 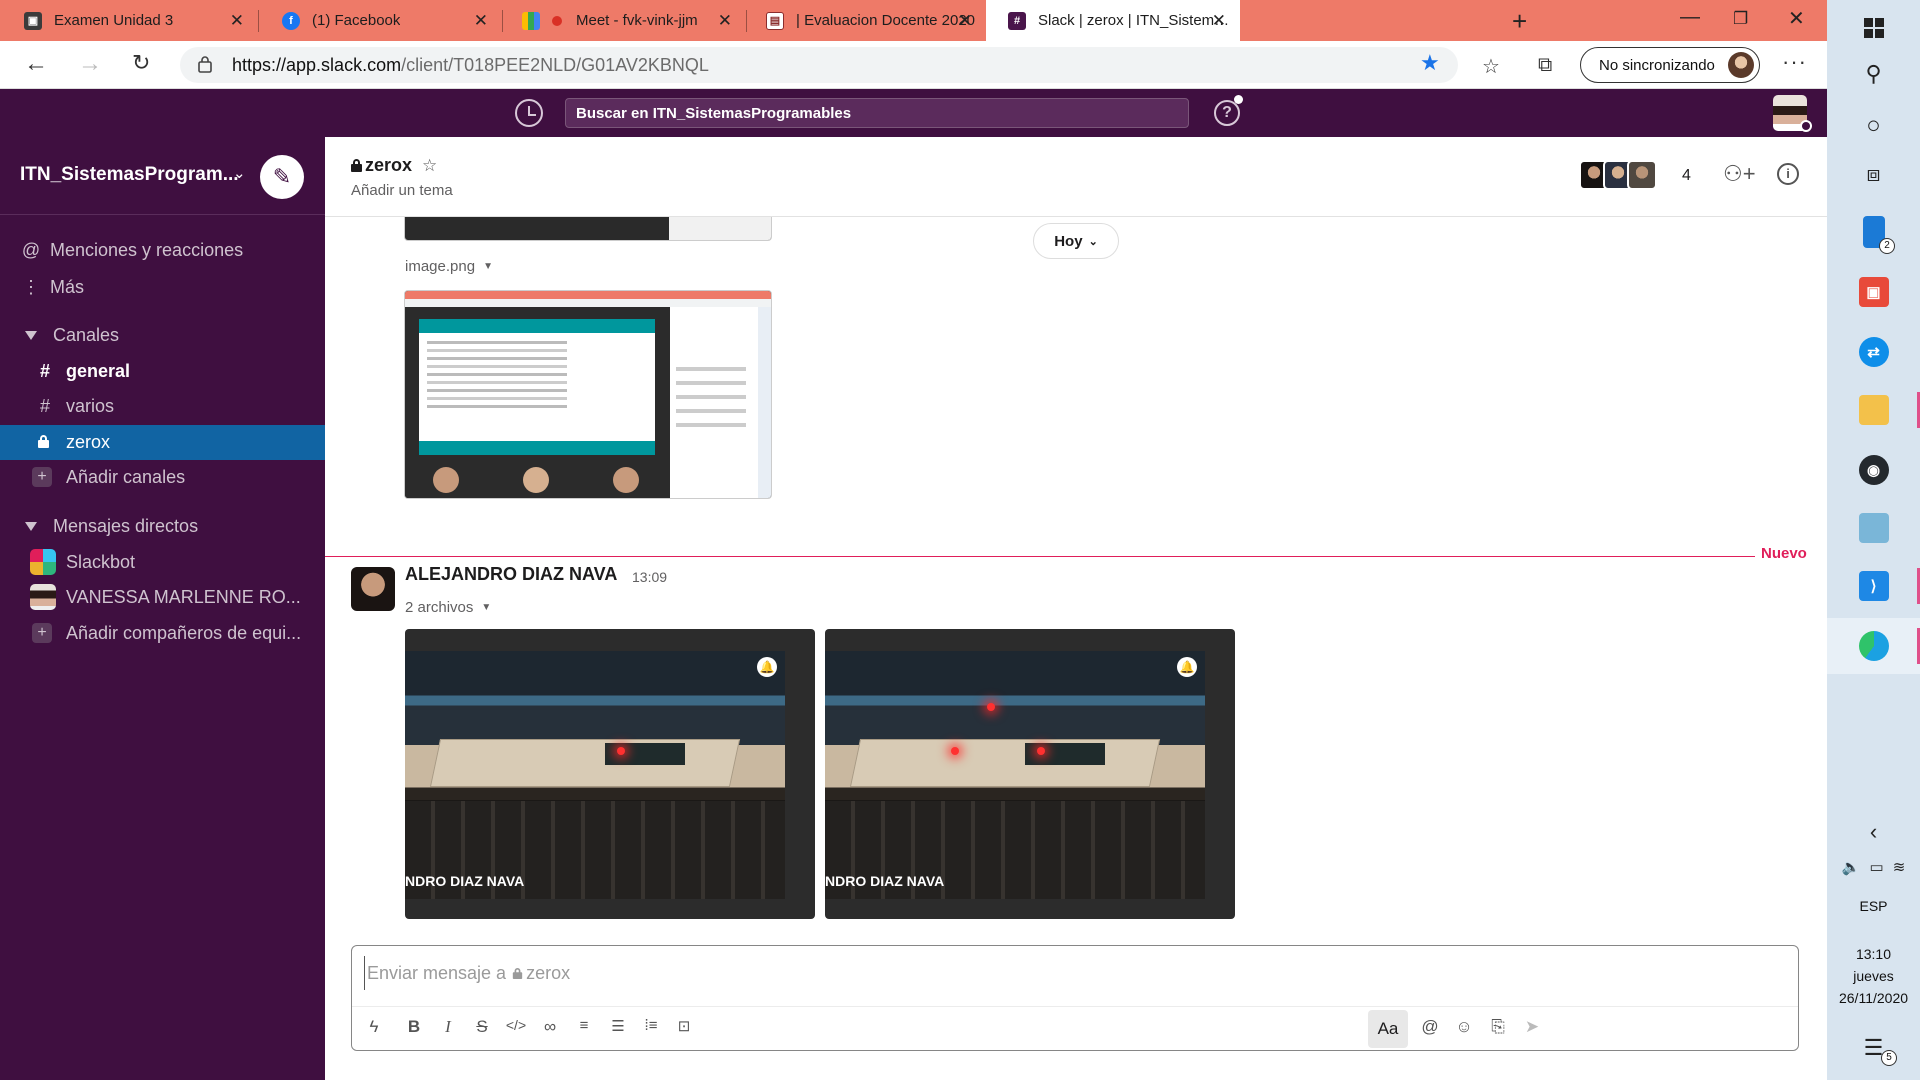 I want to click on teamviewer-icon: ⇄, so click(x=1873, y=352).